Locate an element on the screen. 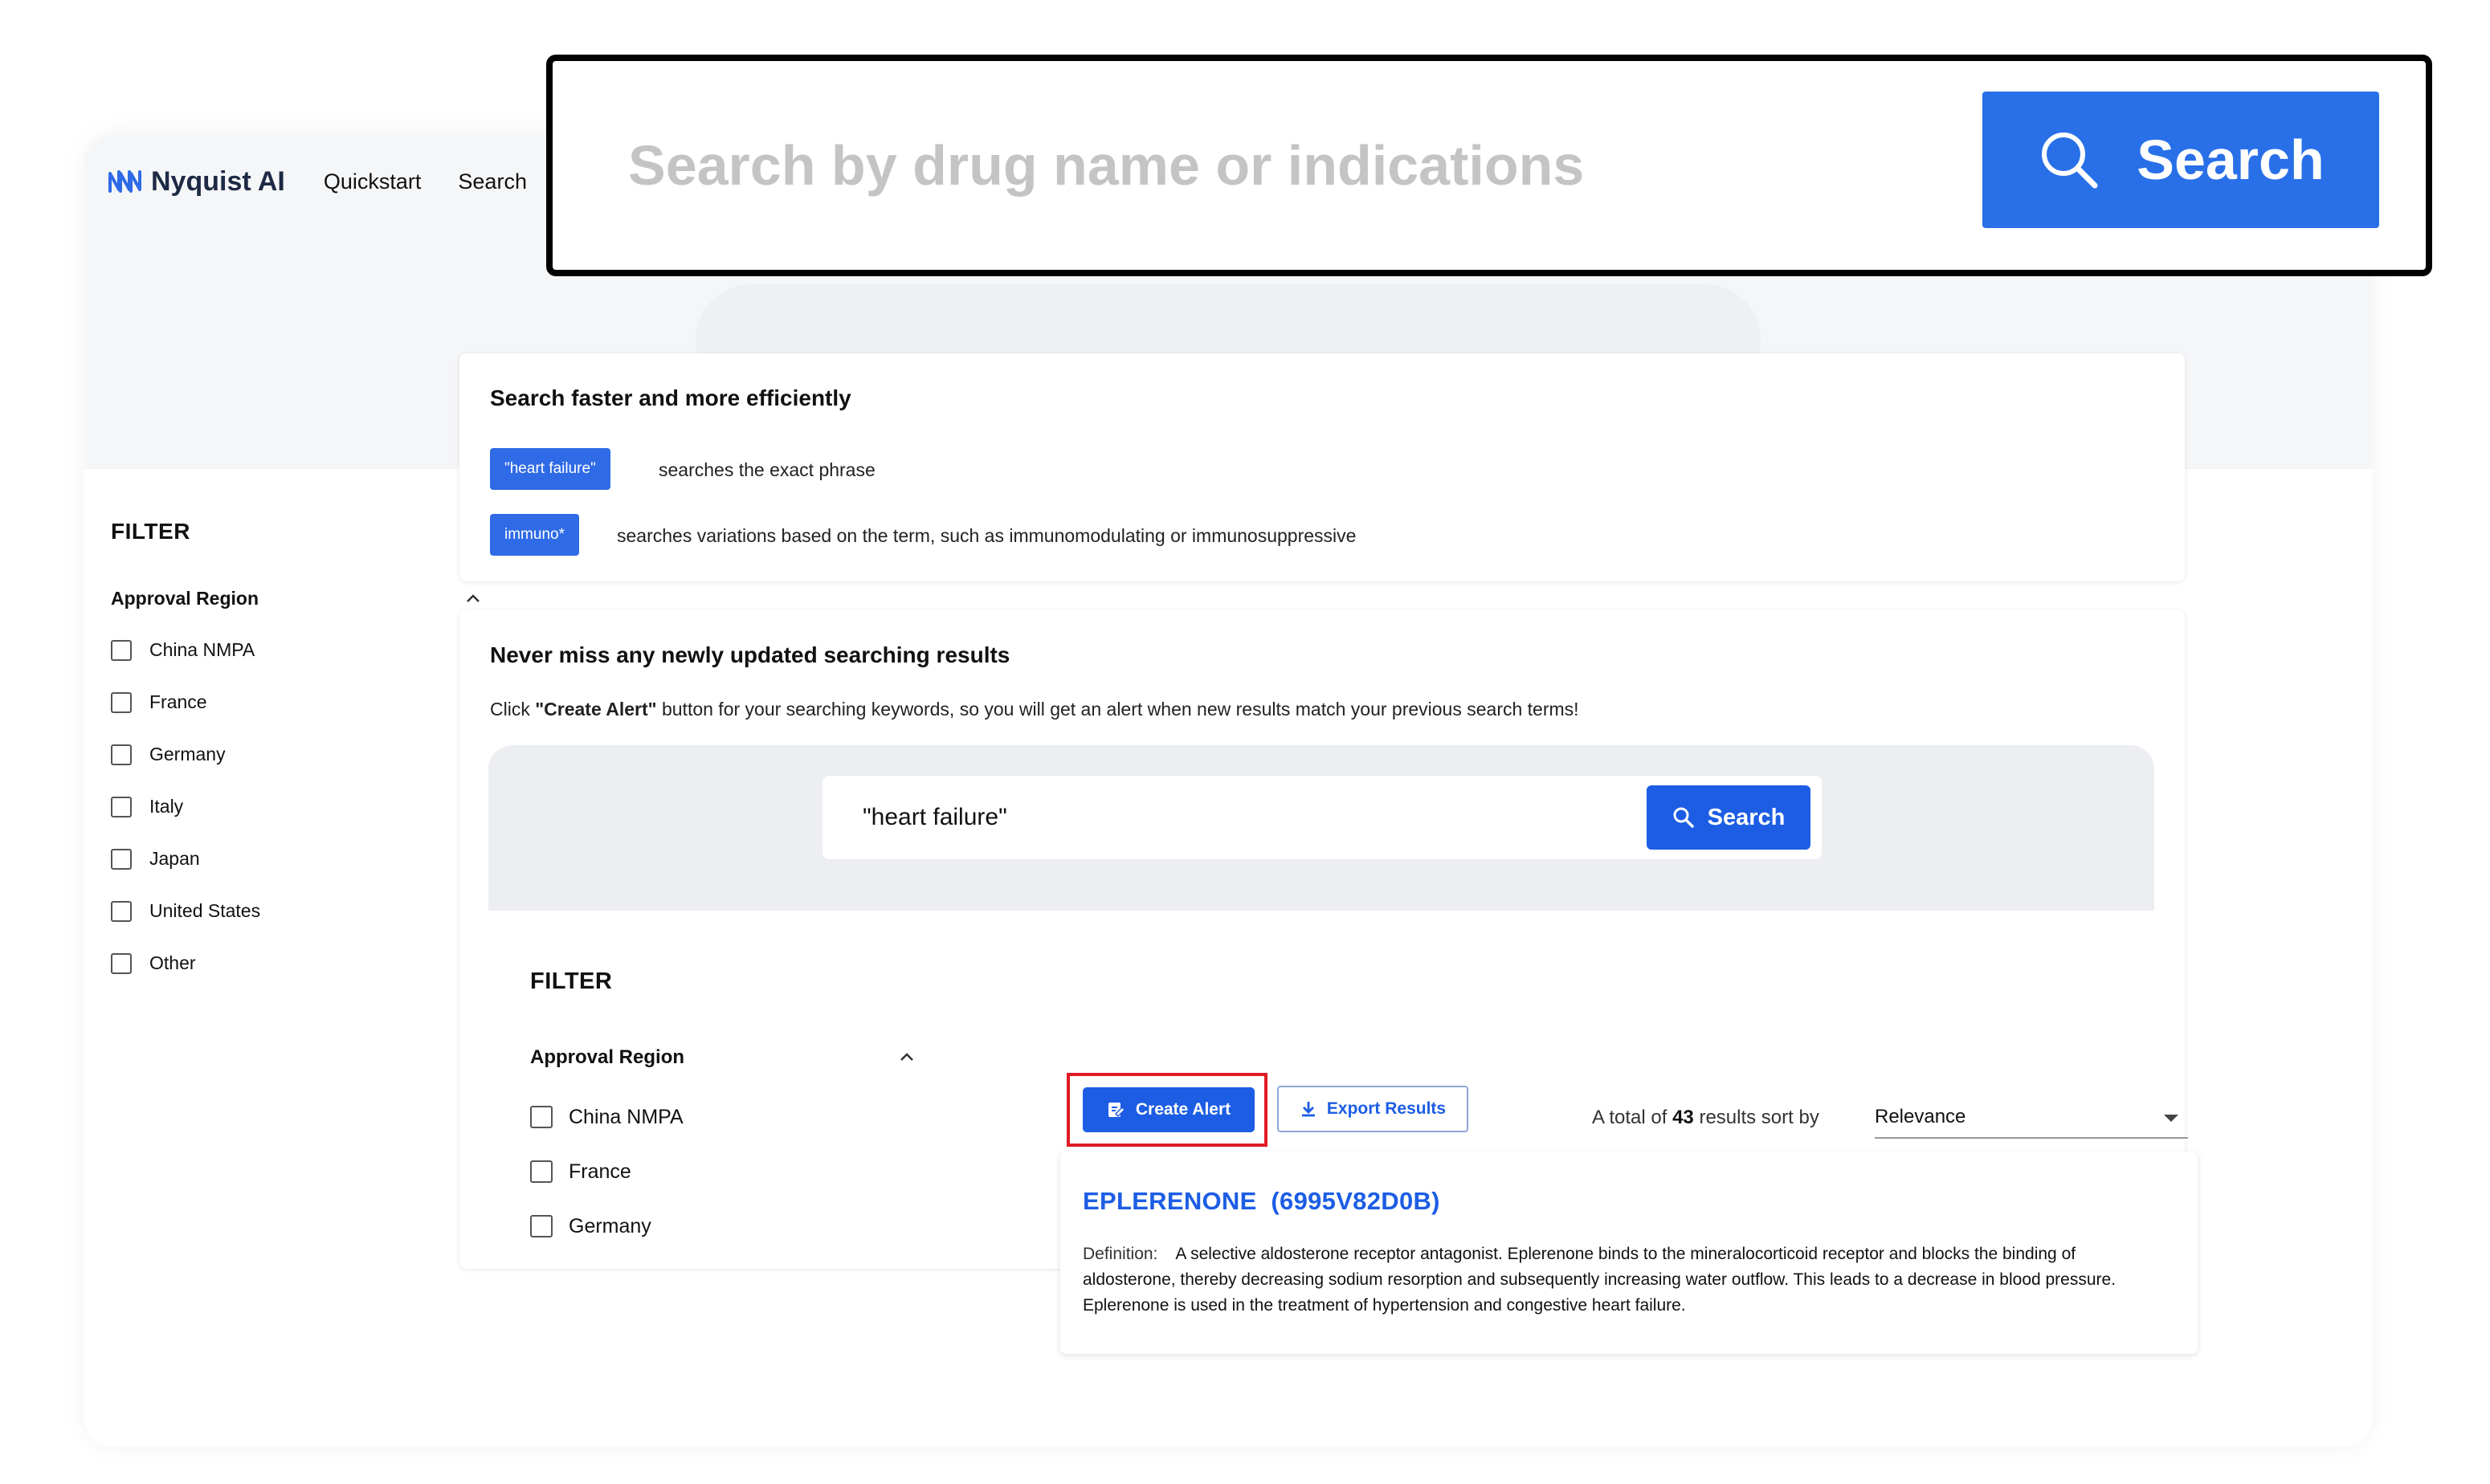 Image resolution: width=2490 pixels, height=1484 pixels. tip-desc-exact-phrase: searches the exact phrase is located at coordinates (767, 469).